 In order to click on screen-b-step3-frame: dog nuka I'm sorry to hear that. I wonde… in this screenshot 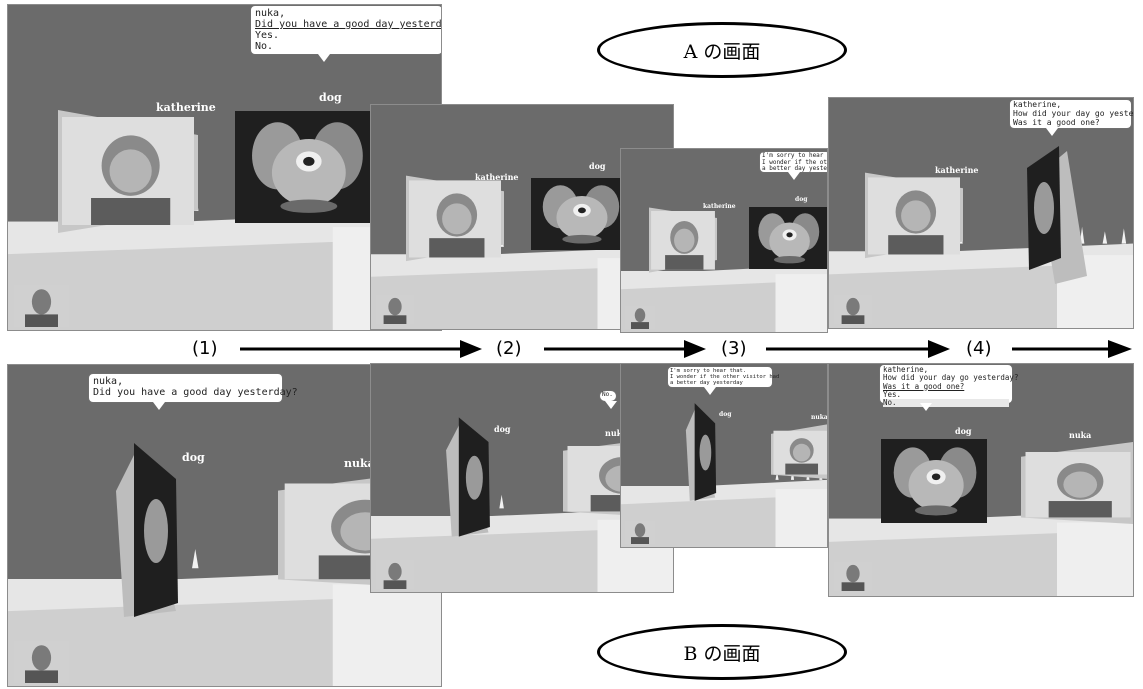, I will do `click(724, 455)`.